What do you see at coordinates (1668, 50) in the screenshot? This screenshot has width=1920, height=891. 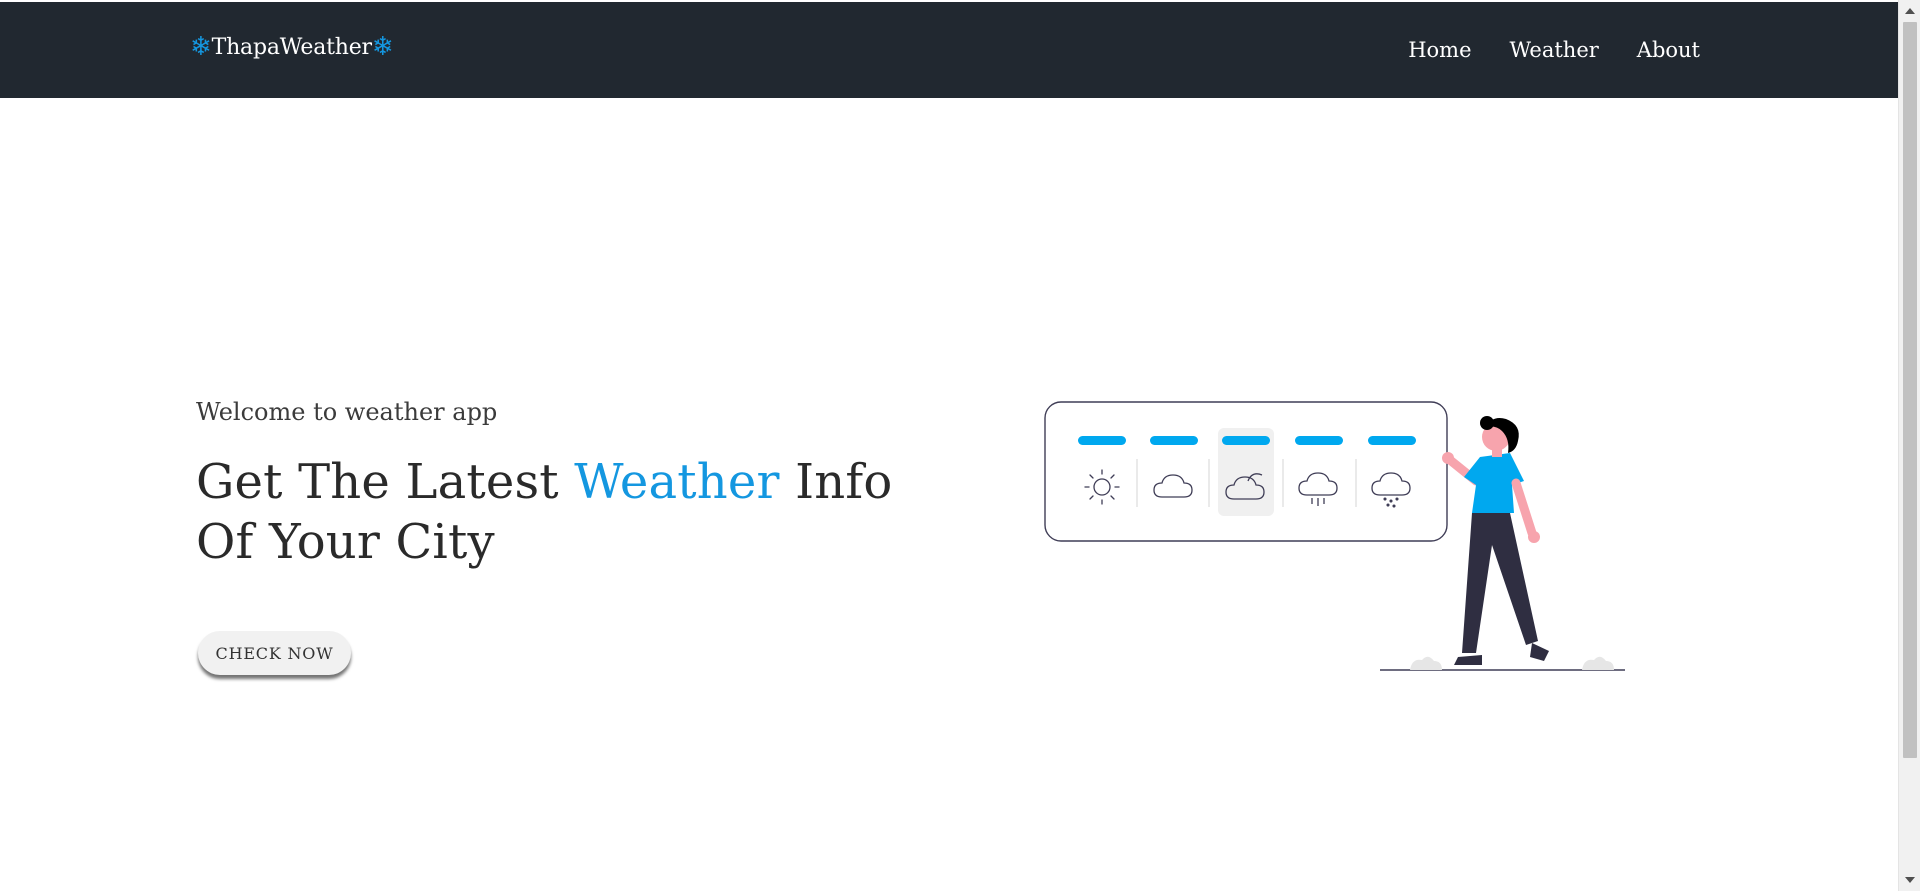 I see `nav-link-about: About` at bounding box center [1668, 50].